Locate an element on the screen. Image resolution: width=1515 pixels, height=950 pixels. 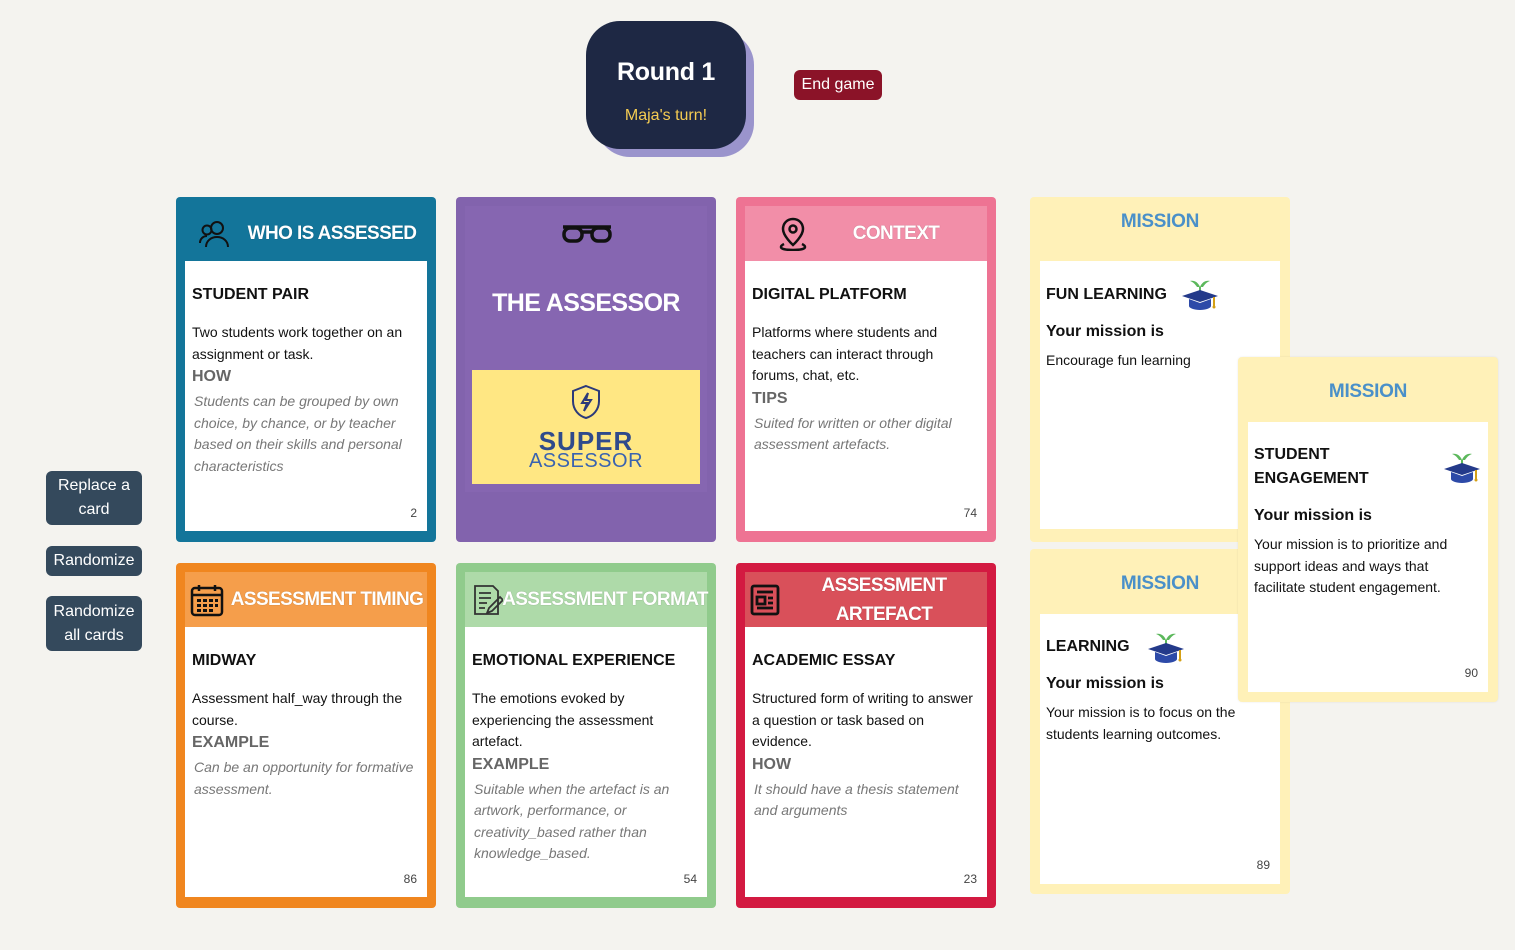
card-number: 23 is located at coordinates (970, 879).